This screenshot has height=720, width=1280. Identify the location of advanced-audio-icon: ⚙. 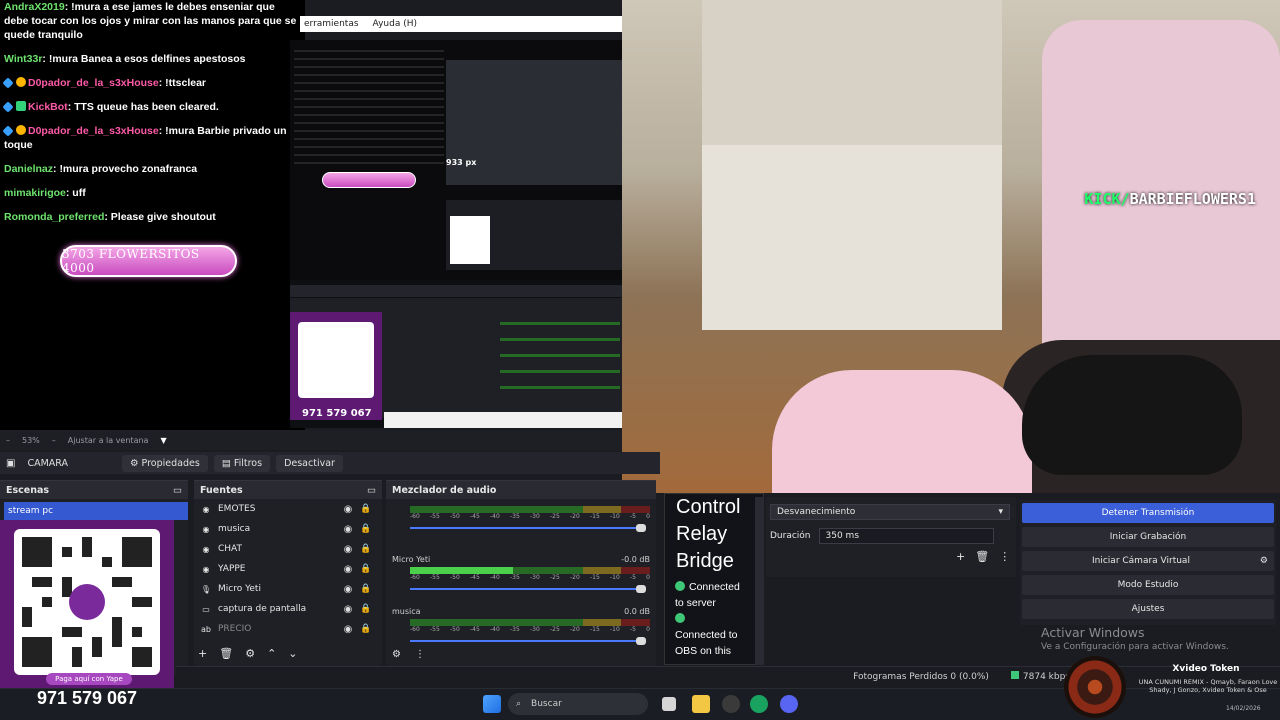
(396, 654).